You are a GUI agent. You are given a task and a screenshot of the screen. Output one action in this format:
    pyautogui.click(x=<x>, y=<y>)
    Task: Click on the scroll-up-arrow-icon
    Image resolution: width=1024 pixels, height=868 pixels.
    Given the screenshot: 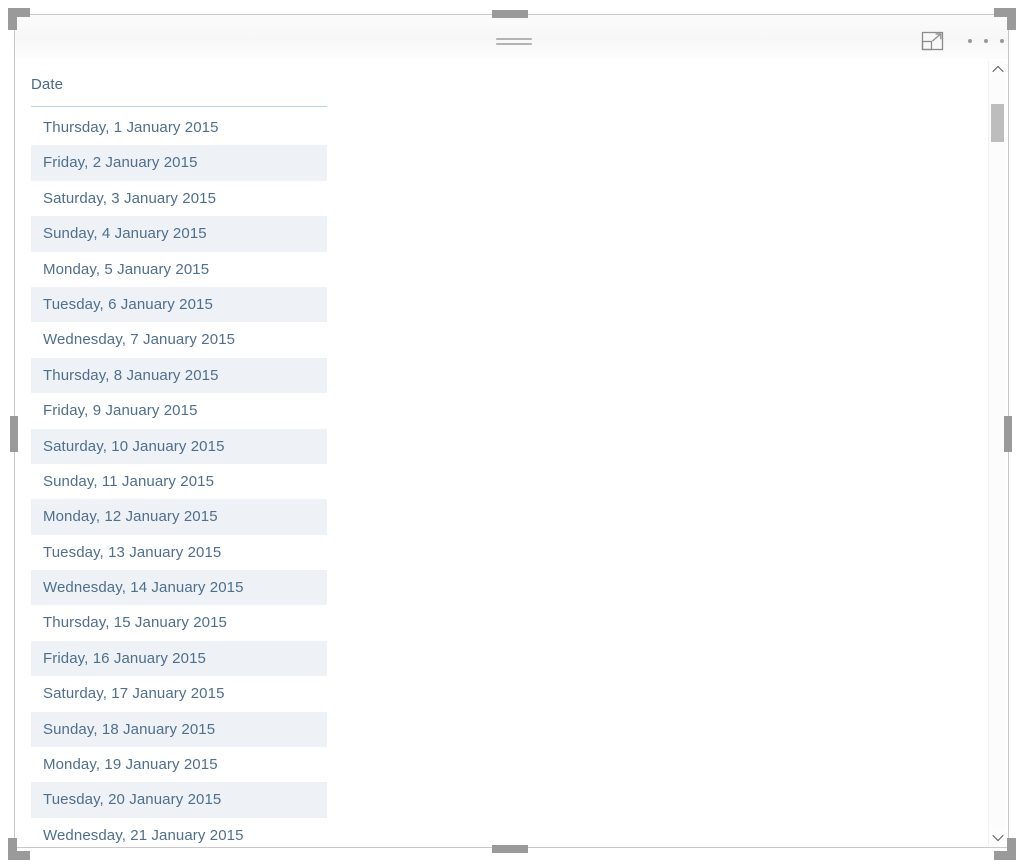 What is the action you would take?
    pyautogui.click(x=997, y=69)
    